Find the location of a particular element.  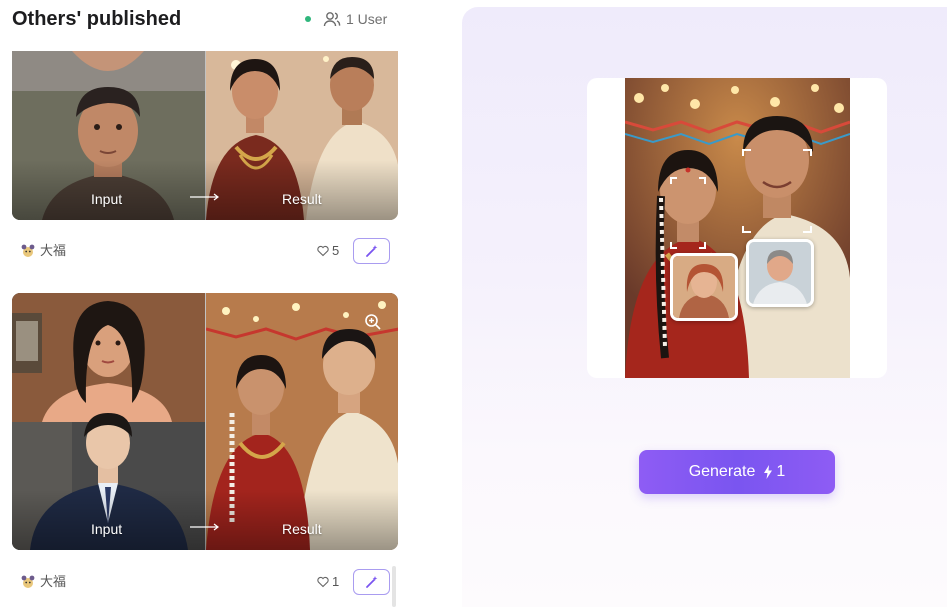

online-status-dot is located at coordinates (308, 19).